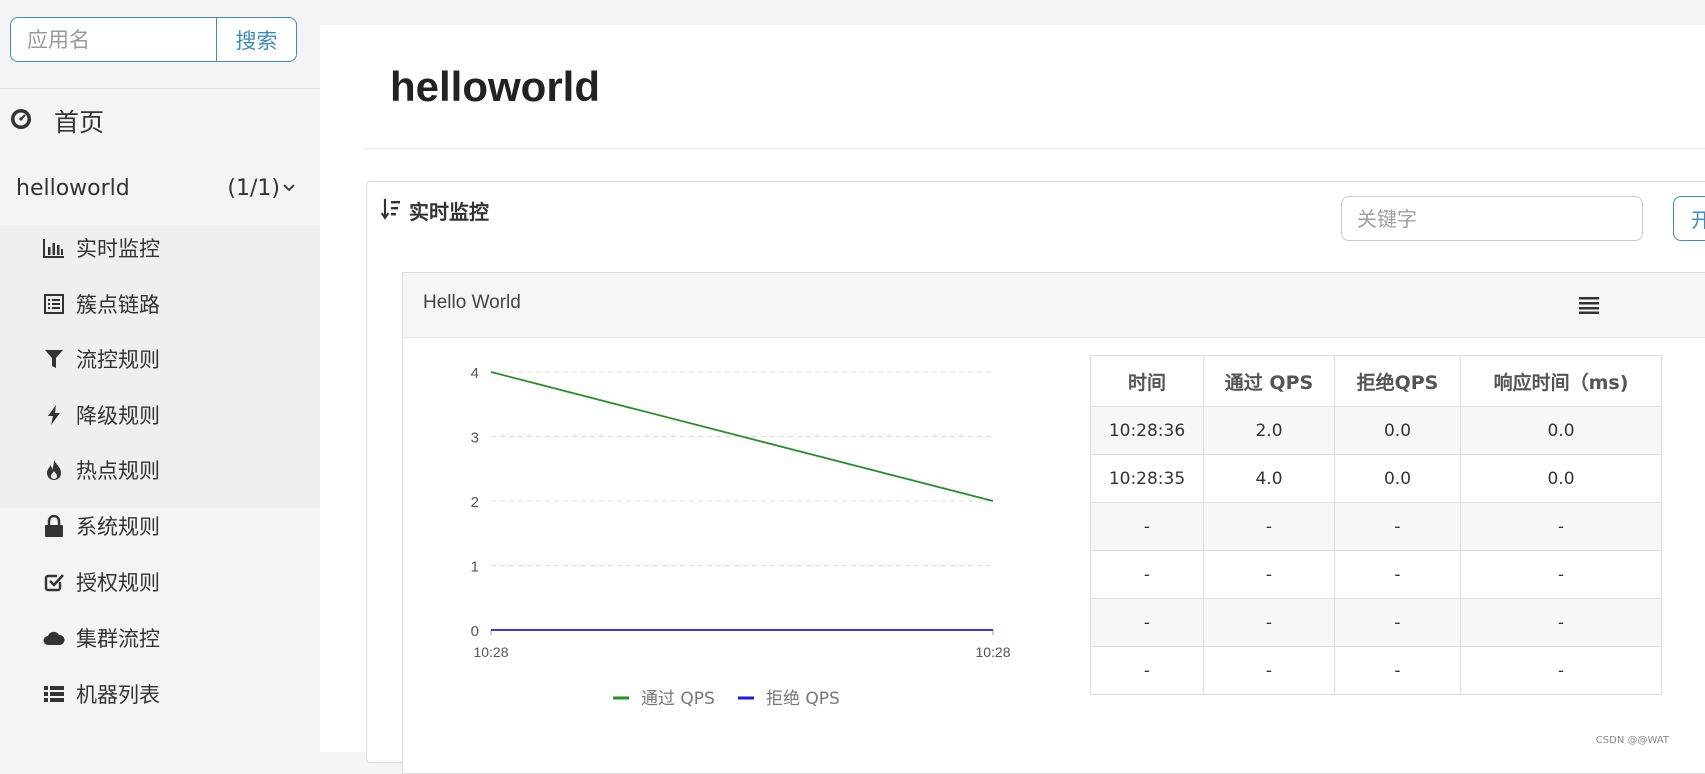 Image resolution: width=1705 pixels, height=774 pixels. What do you see at coordinates (1269, 381) in the screenshot?
I see `col-pass-qps-header: 通过 QPS` at bounding box center [1269, 381].